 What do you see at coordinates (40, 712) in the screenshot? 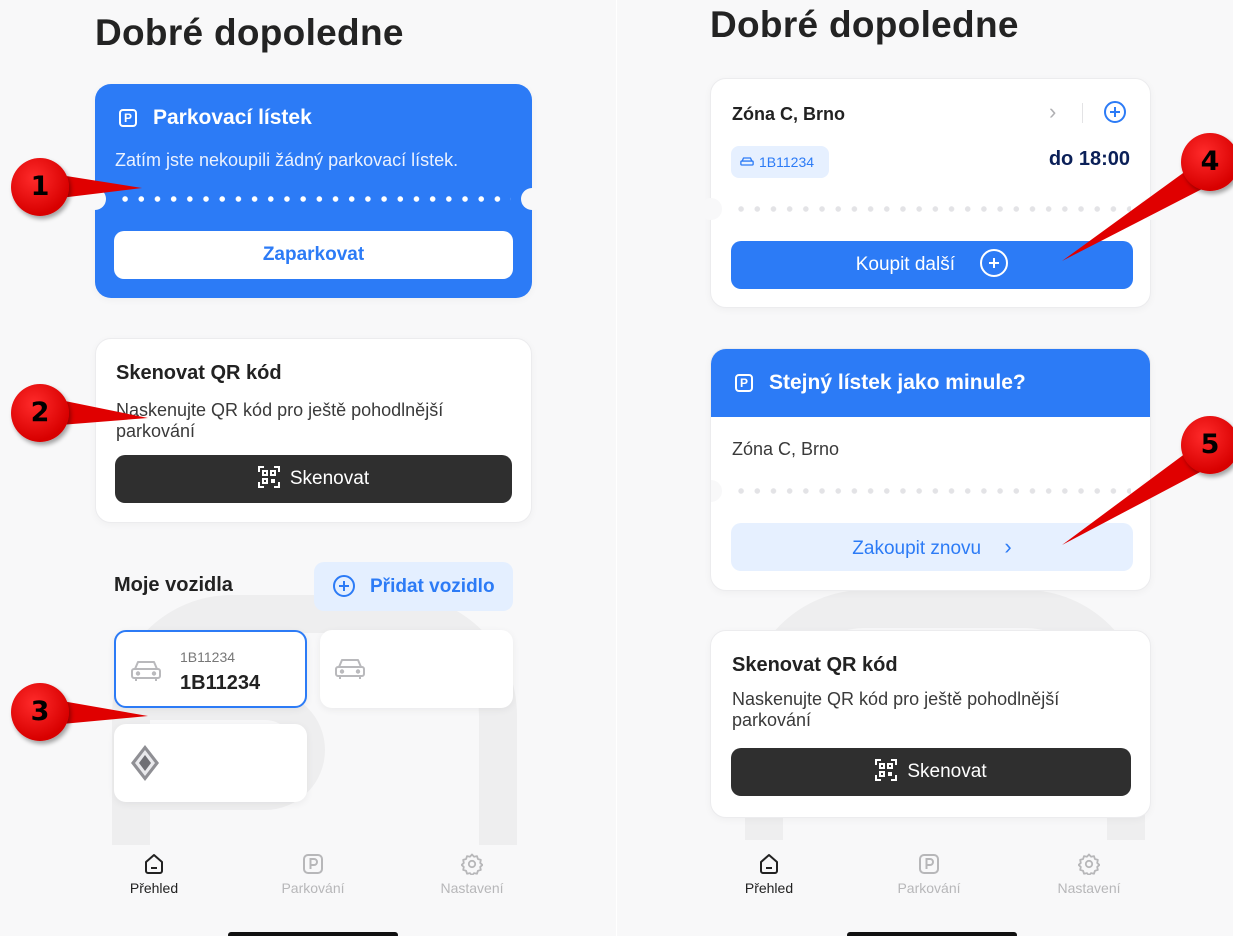
I see `annotation-marker-3: 3` at bounding box center [40, 712].